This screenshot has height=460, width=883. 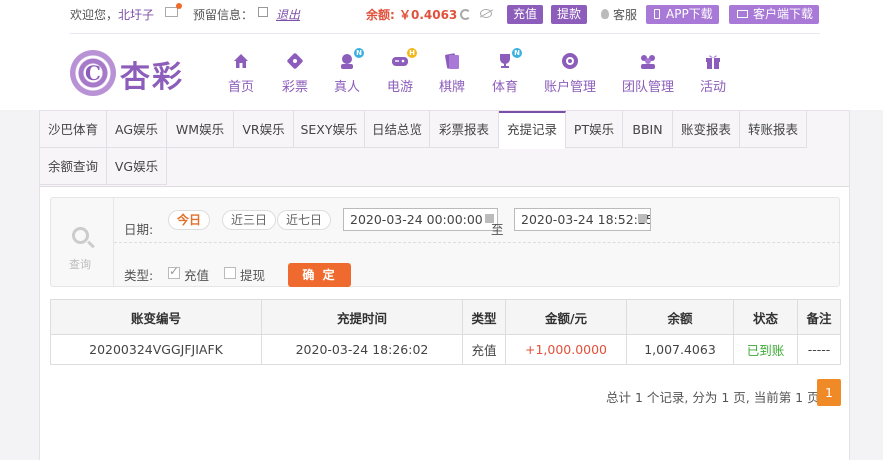 What do you see at coordinates (507, 71) in the screenshot?
I see `nav-sports: N 体育` at bounding box center [507, 71].